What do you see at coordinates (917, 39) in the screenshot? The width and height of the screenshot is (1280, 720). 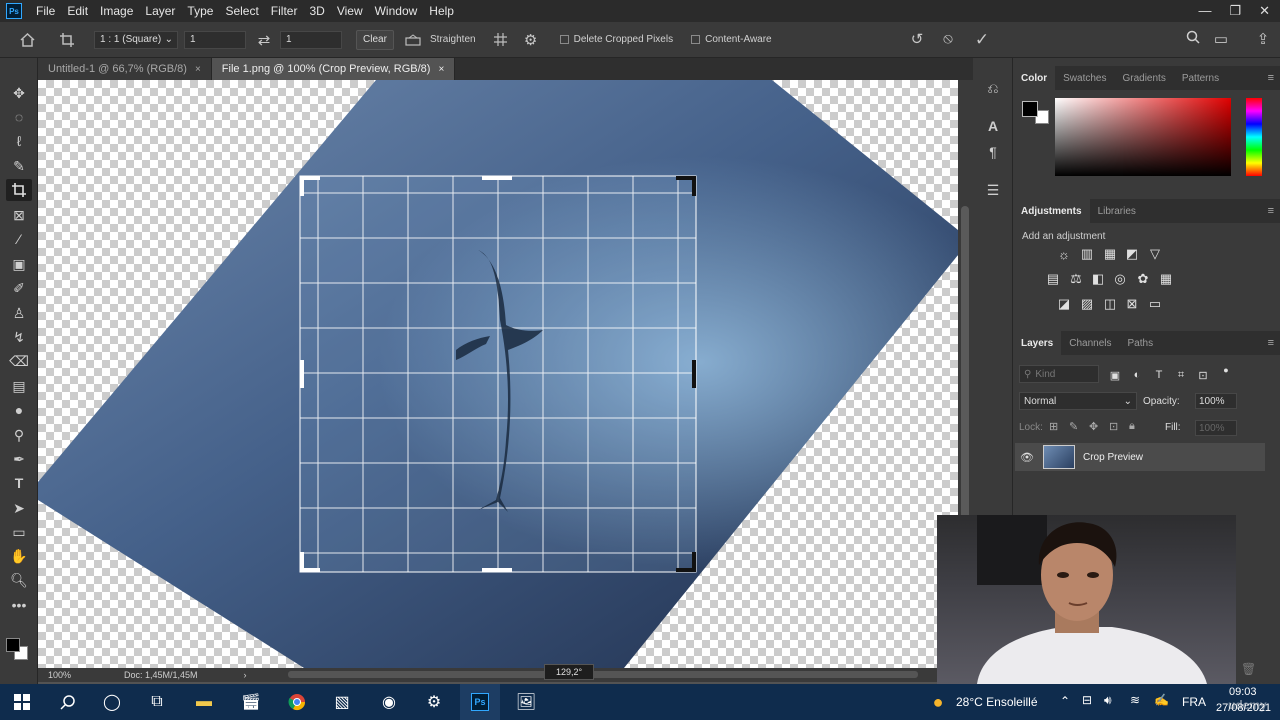 I see `reset-icon: ↺` at bounding box center [917, 39].